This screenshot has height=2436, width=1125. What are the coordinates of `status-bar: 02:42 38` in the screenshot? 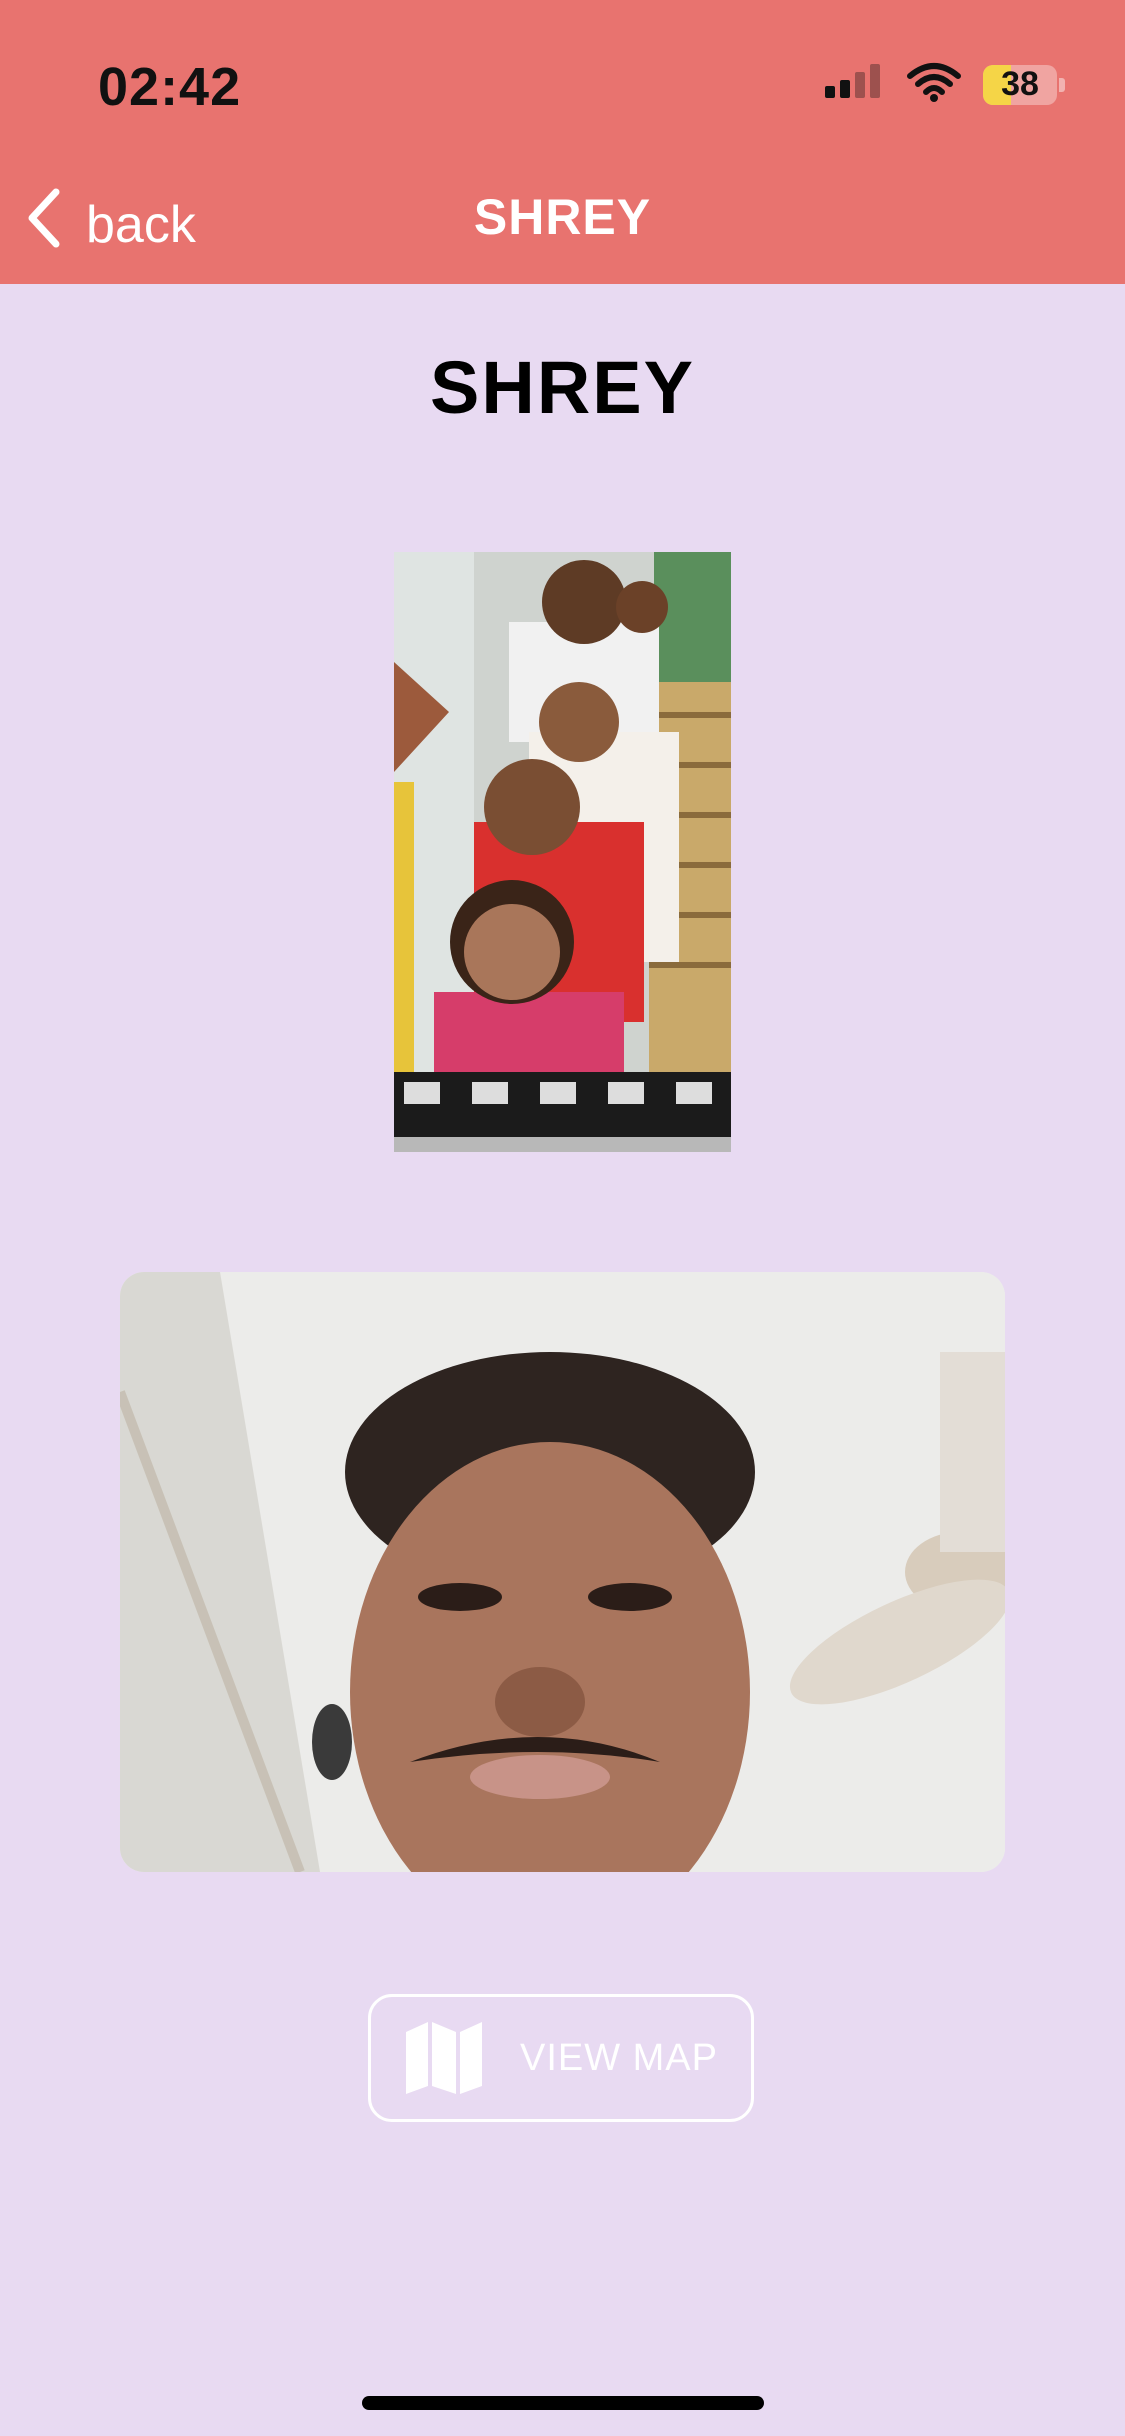 It's located at (562, 80).